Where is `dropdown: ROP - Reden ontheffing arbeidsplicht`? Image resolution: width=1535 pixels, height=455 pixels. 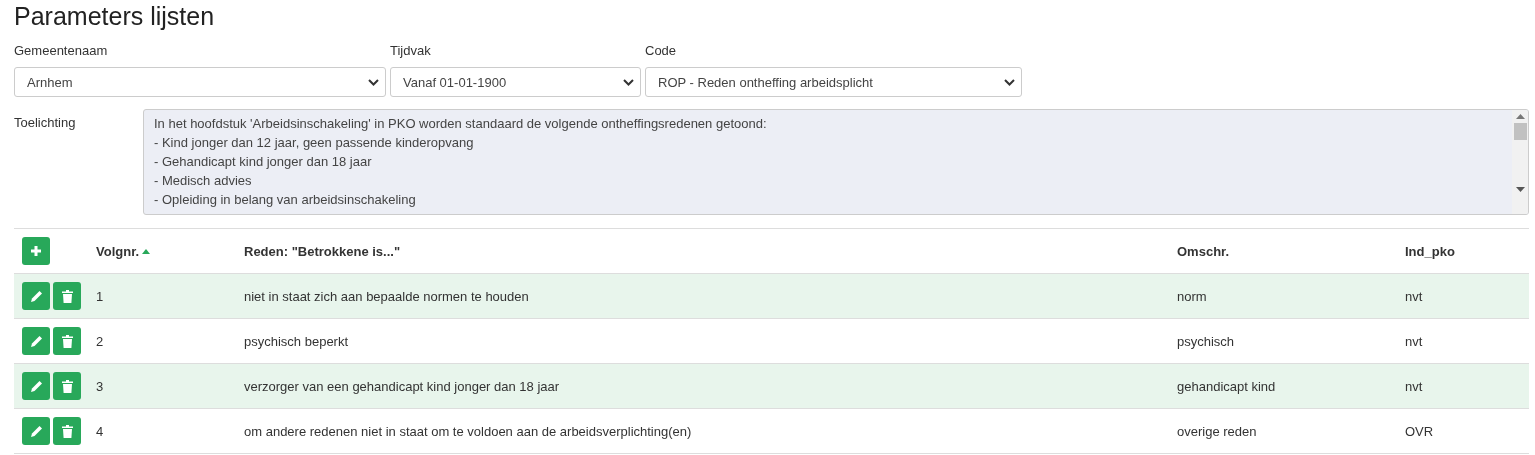 dropdown: ROP - Reden ontheffing arbeidsplicht is located at coordinates (833, 82).